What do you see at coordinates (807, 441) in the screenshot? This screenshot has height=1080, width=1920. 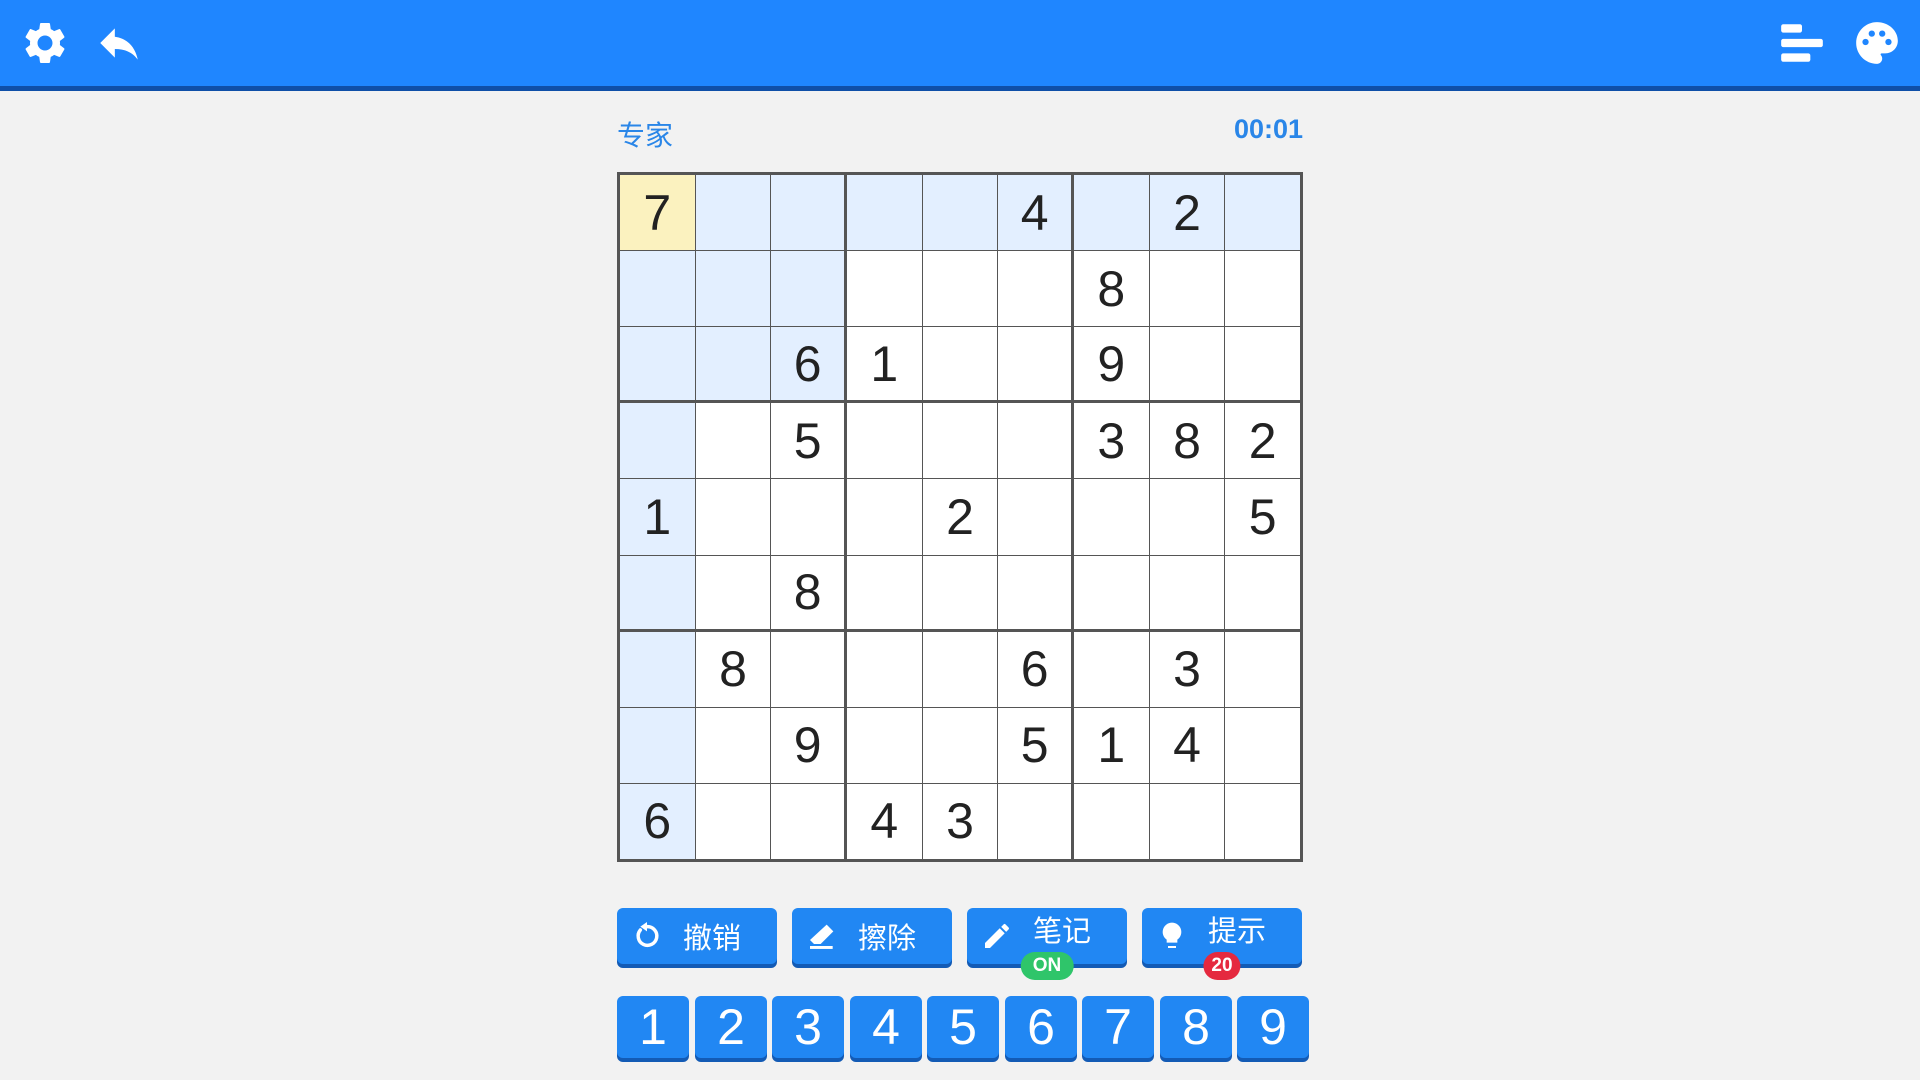 I see `sudoku-cell-r4-c3: 5` at bounding box center [807, 441].